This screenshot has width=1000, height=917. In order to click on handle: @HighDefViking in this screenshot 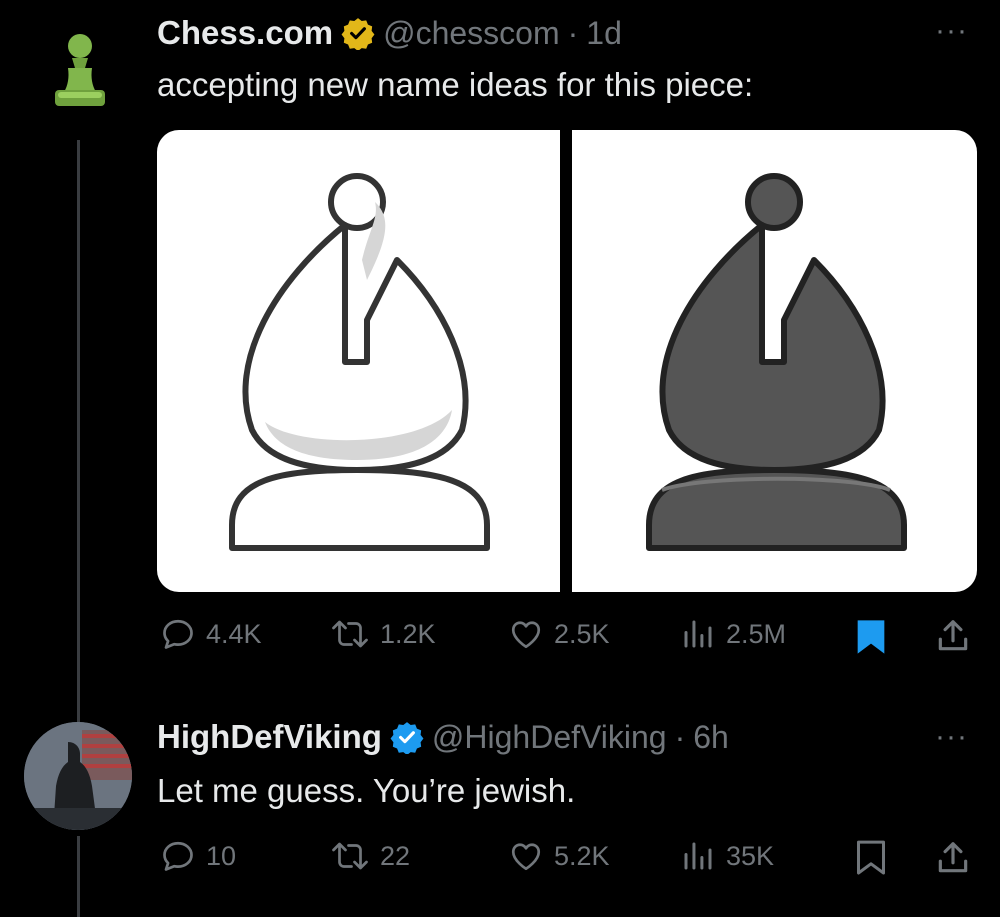, I will do `click(549, 737)`.